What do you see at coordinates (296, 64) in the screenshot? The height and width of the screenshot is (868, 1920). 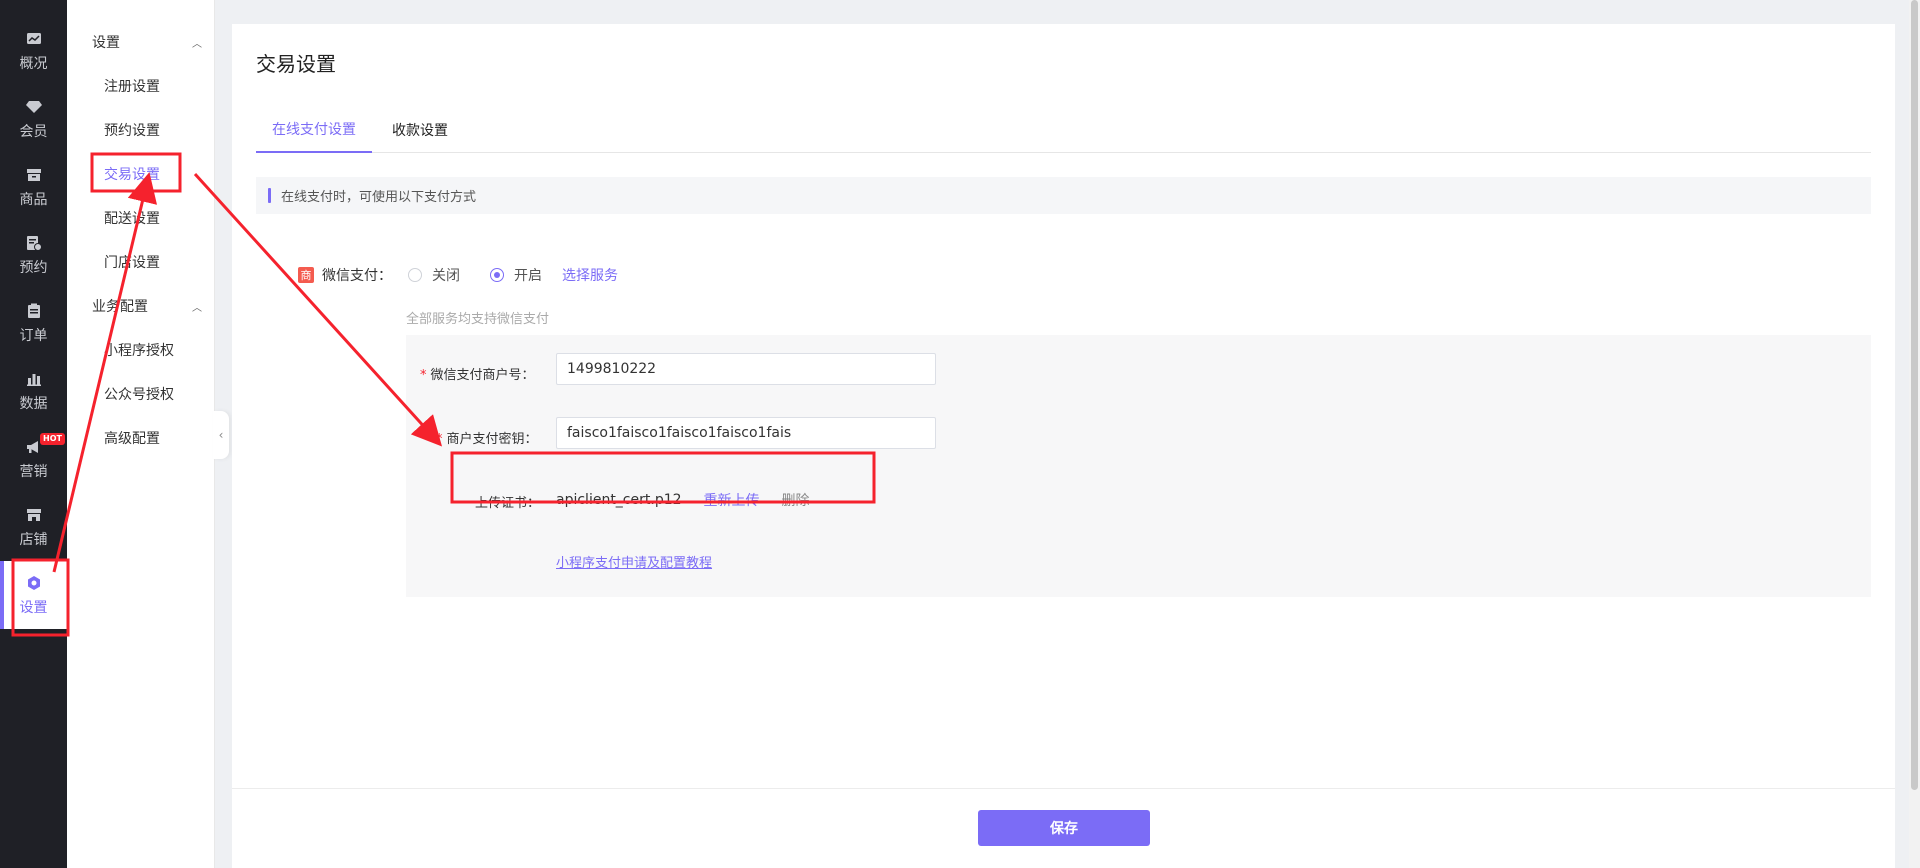 I see `page-title: 交易设置` at bounding box center [296, 64].